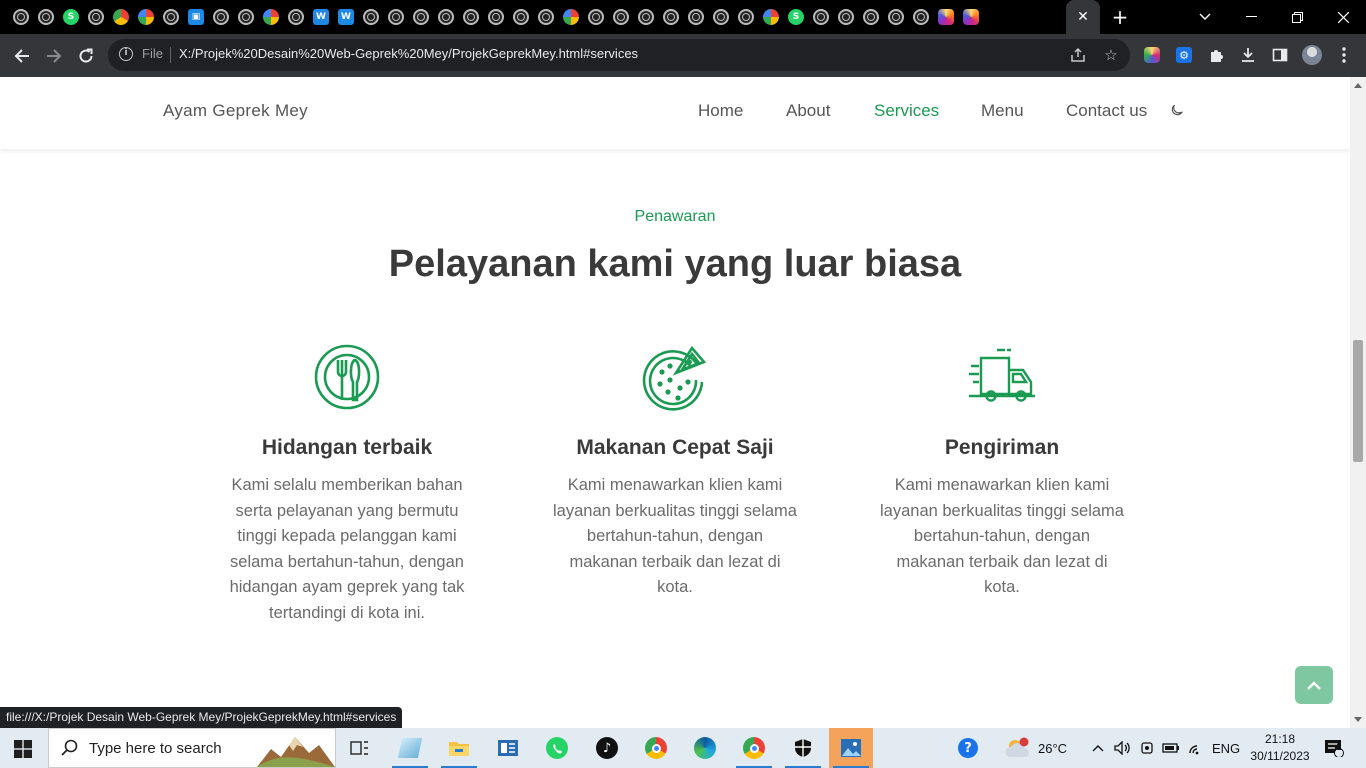 This screenshot has height=768, width=1366. Describe the element at coordinates (1120, 17) in the screenshot. I see `new-tab-button: +` at that location.